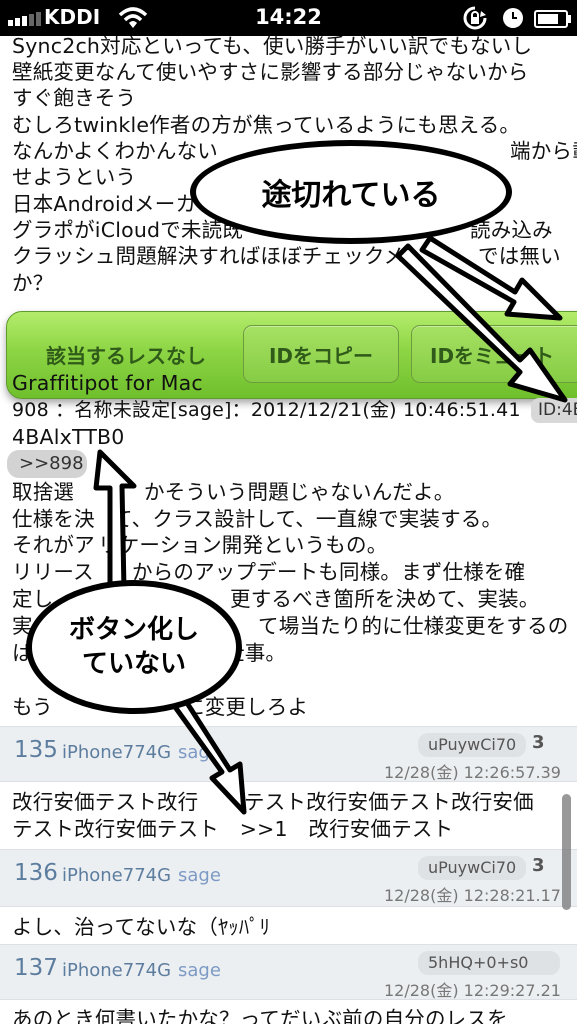 The height and width of the screenshot is (1024, 577). I want to click on post-date: 12/28(金) 12:28:21.17, so click(472, 895).